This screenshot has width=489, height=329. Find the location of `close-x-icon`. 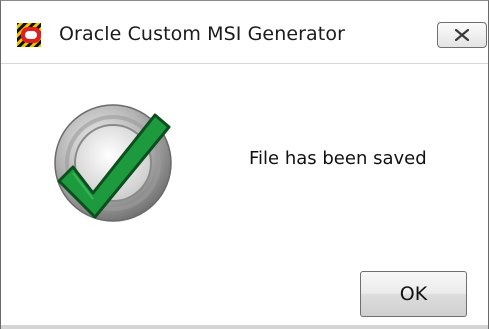

close-x-icon is located at coordinates (462, 35).